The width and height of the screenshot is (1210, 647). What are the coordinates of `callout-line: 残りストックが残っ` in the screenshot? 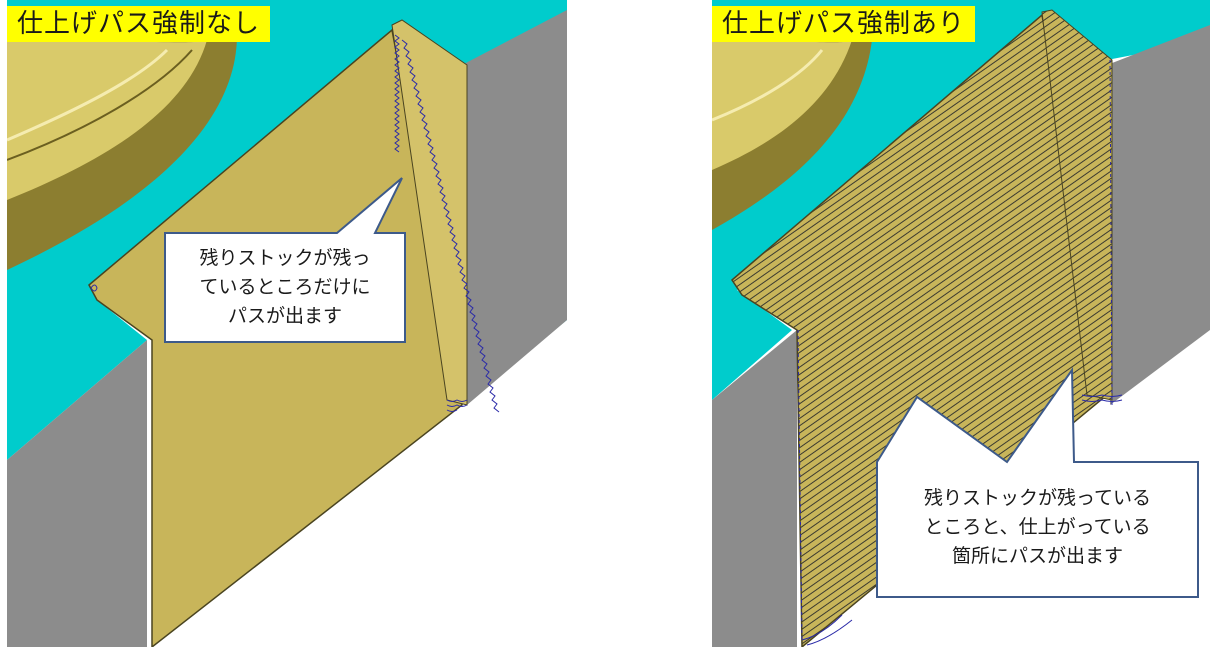 It's located at (285, 258).